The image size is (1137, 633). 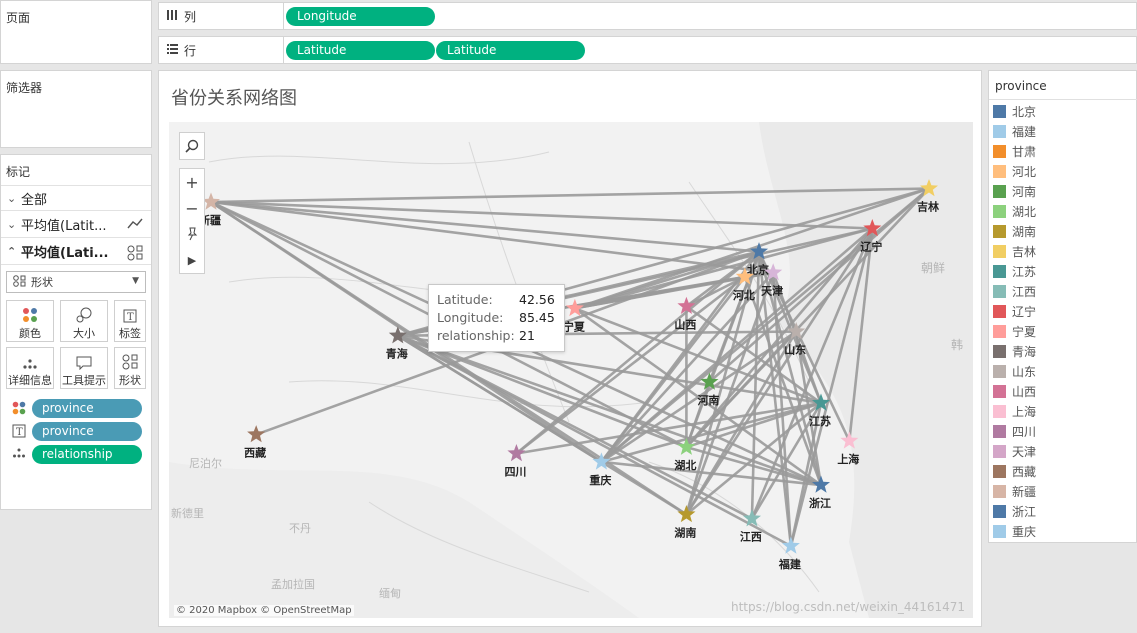 What do you see at coordinates (1012, 231) in the screenshot?
I see `legend-item: 湖南` at bounding box center [1012, 231].